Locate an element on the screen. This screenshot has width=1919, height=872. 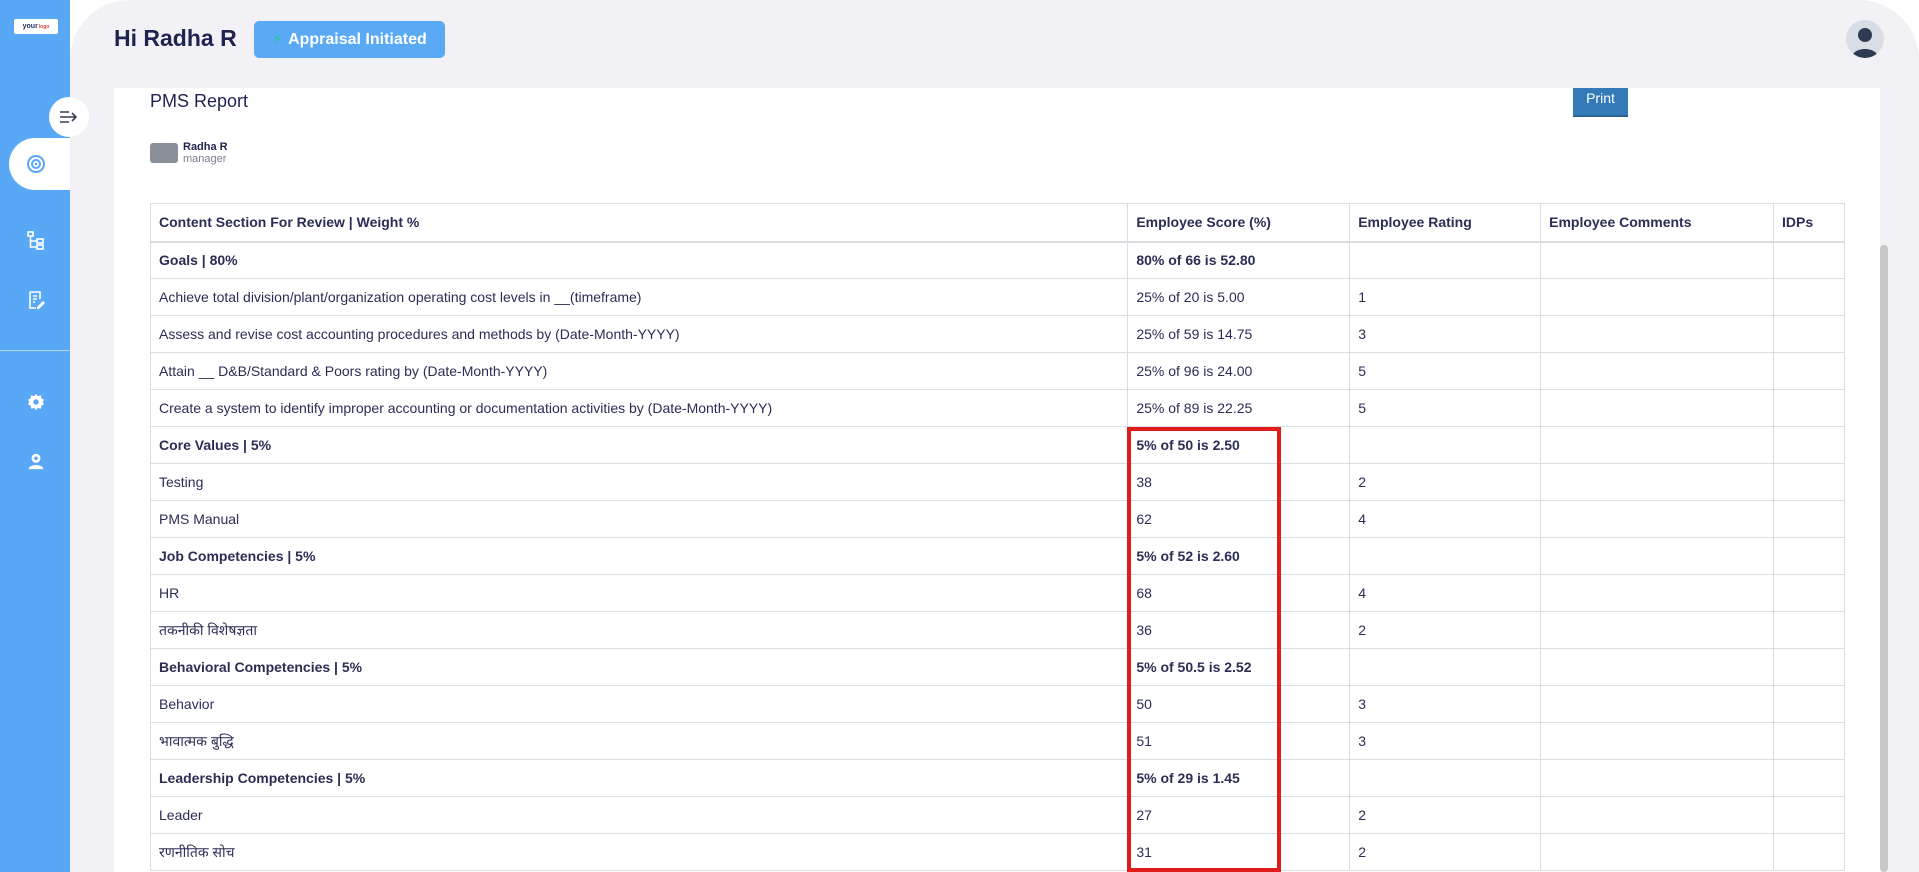
column-header-idps: IDPs is located at coordinates (1809, 223).